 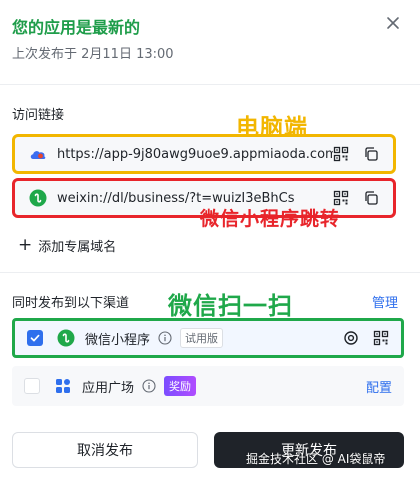 I want to click on annotation-mini-program-jump: 微信小程序跳转, so click(x=270, y=219).